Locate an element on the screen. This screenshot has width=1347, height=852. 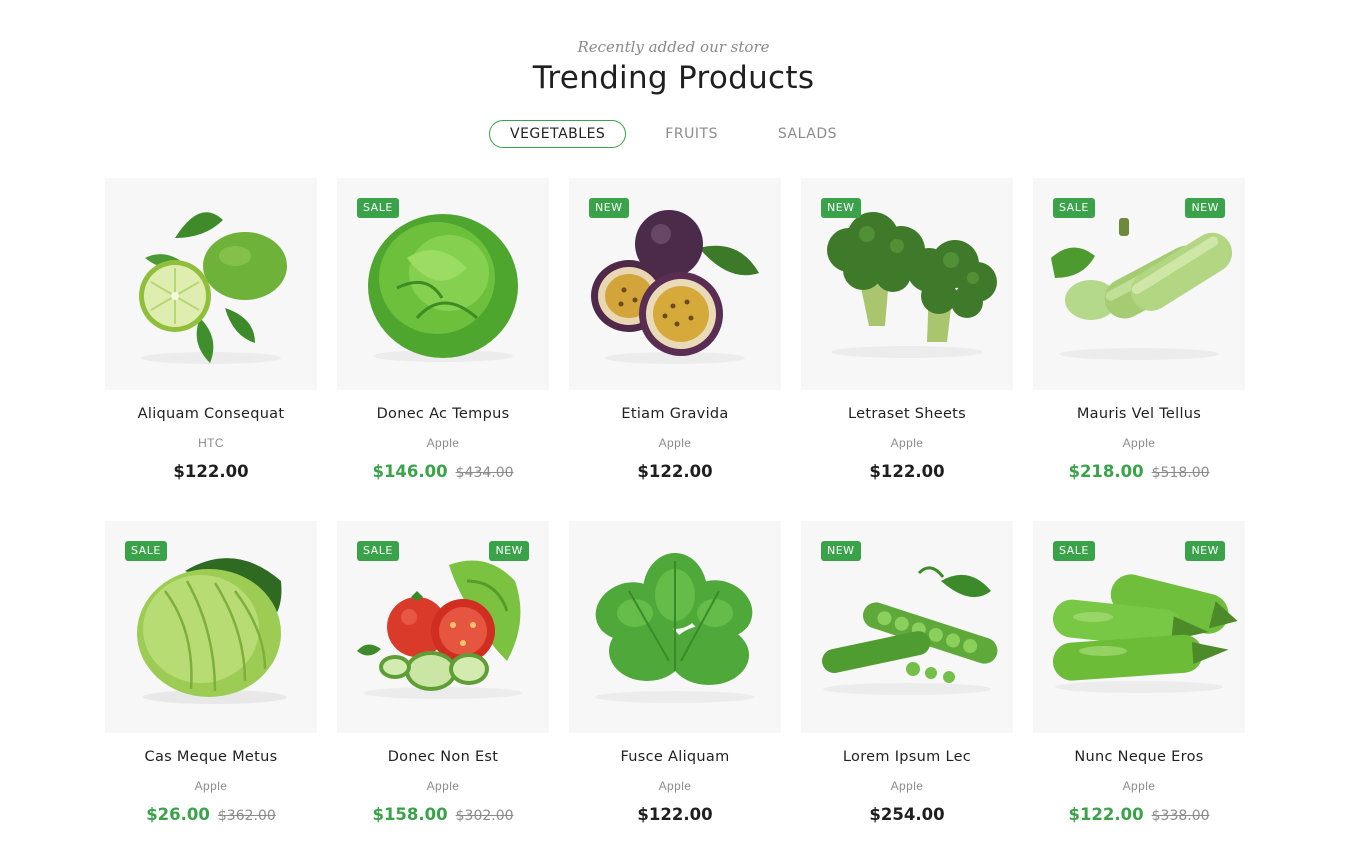
spinach-icon is located at coordinates (675, 628).